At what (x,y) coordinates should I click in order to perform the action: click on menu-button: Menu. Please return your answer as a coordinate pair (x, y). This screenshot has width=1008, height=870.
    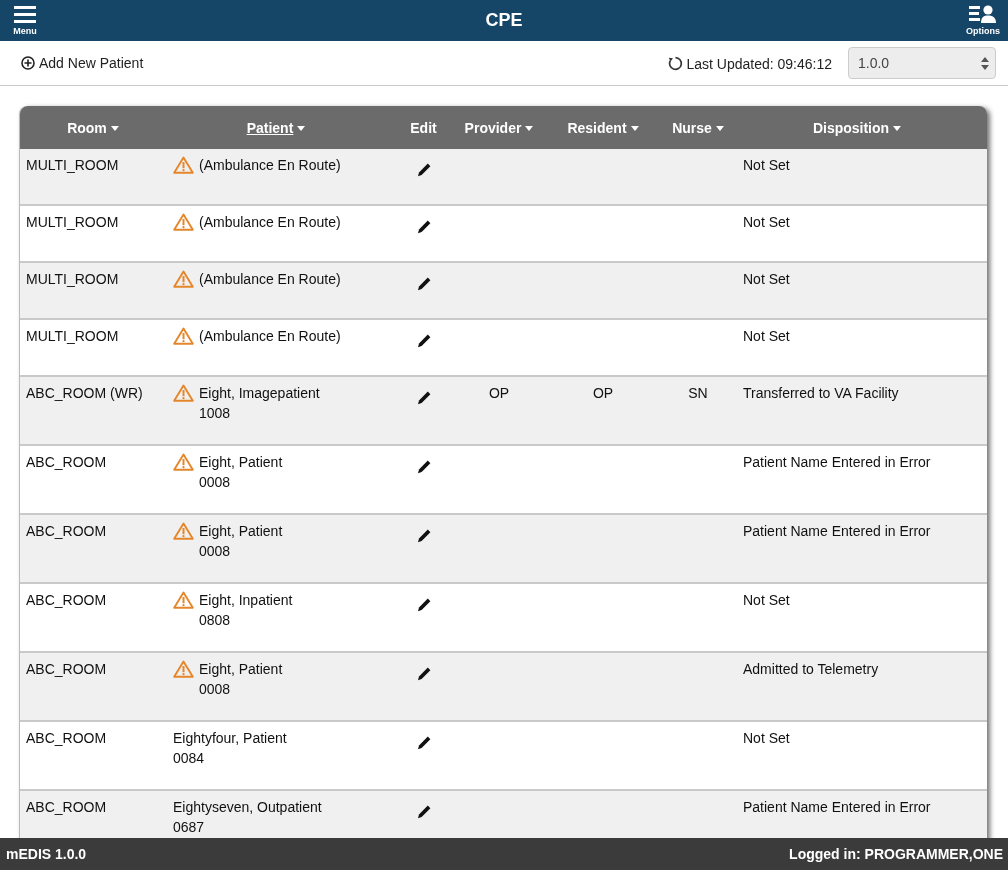
    Looking at the image, I should click on (25, 20).